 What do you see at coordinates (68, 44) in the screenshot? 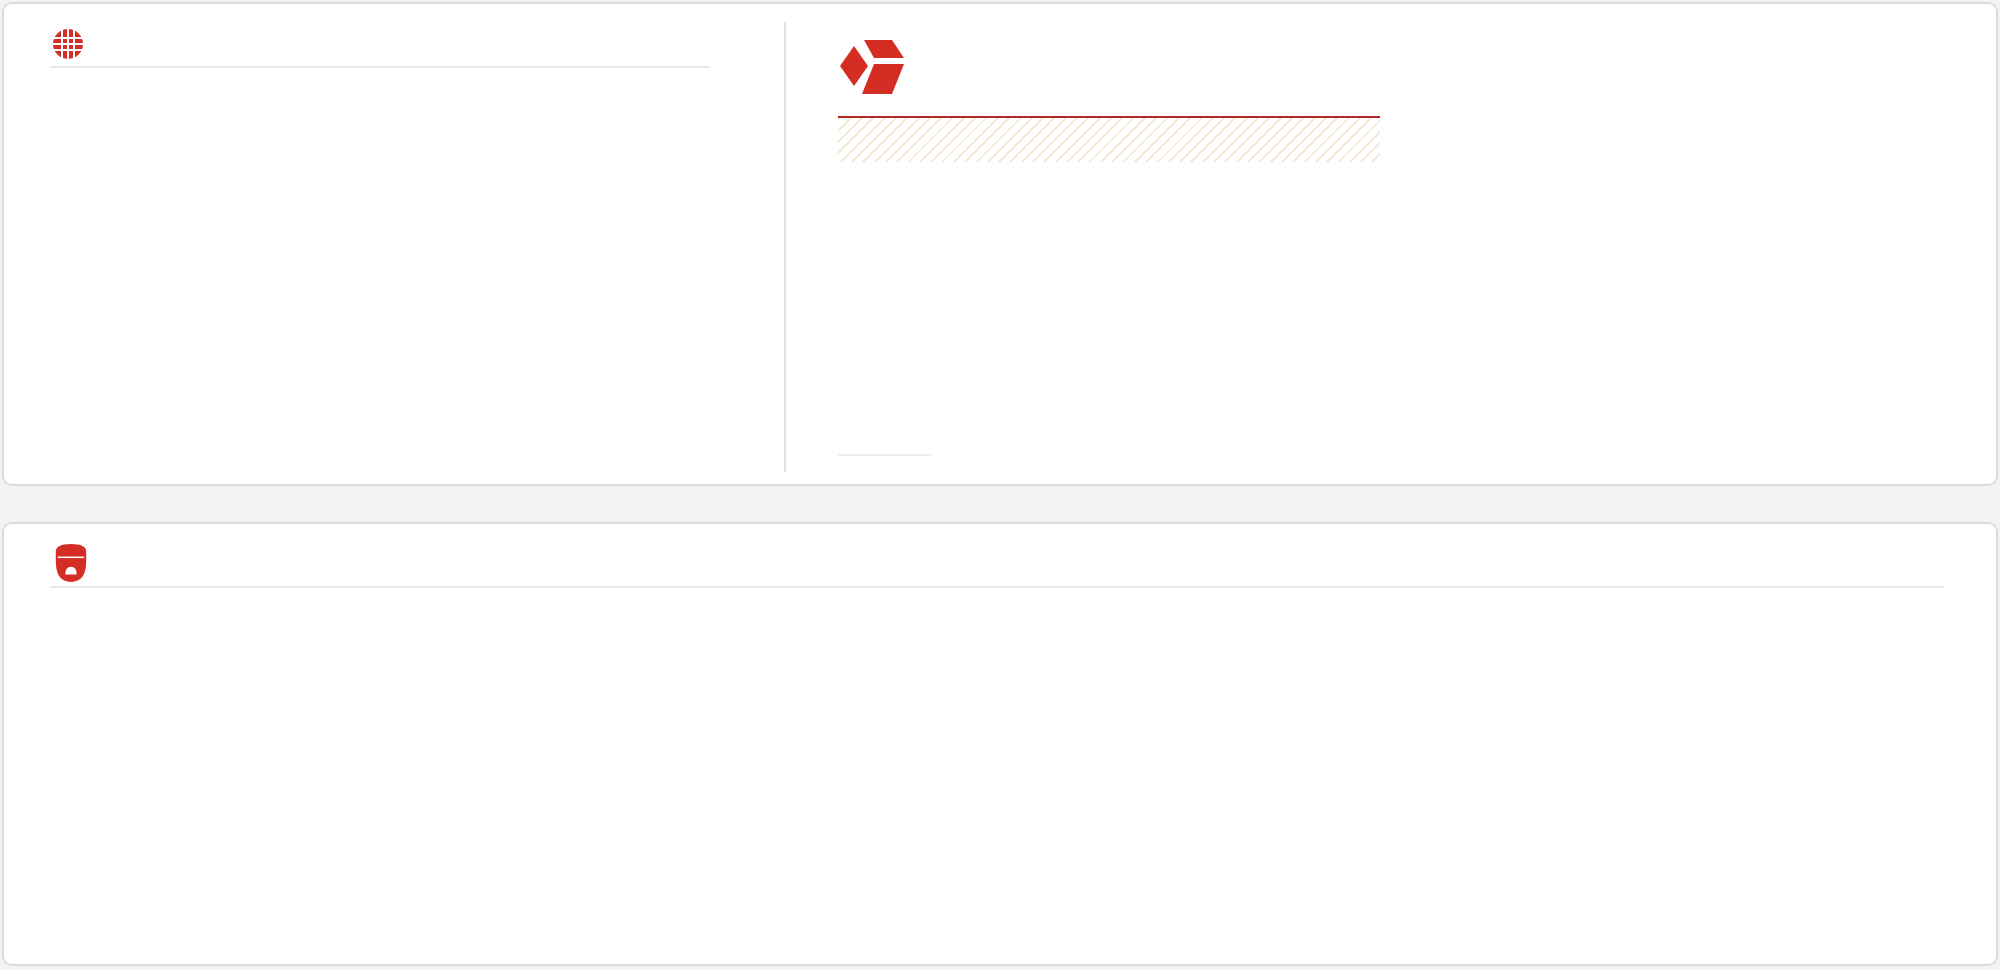
I see `globe-icon` at bounding box center [68, 44].